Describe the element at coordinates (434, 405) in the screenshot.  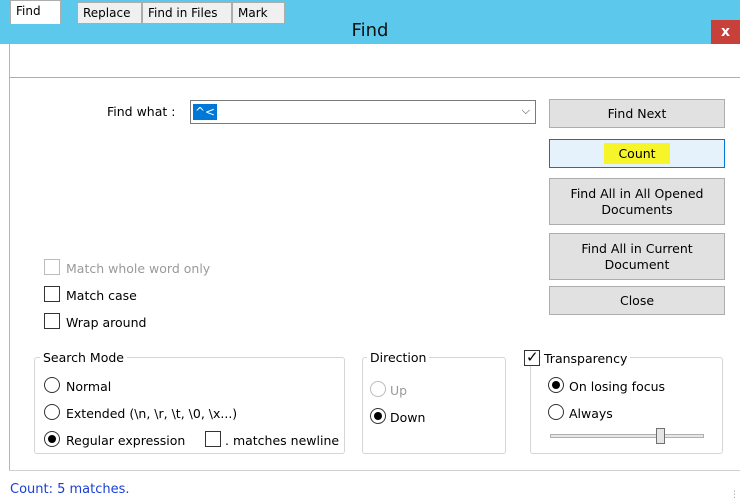
I see `direction-group` at that location.